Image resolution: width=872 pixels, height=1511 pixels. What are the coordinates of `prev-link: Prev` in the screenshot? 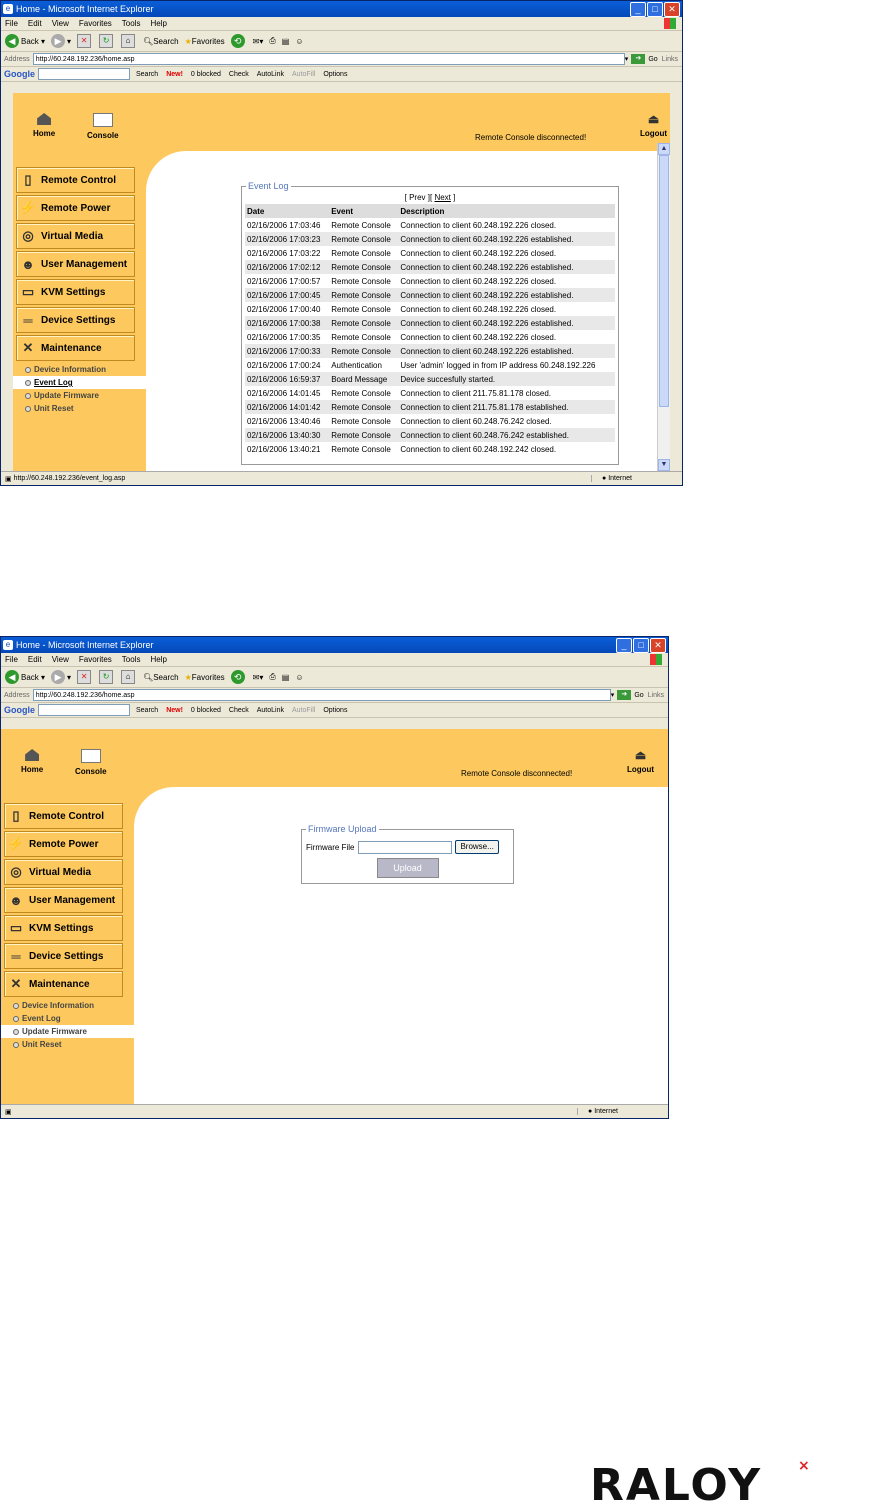 It's located at (417, 197).